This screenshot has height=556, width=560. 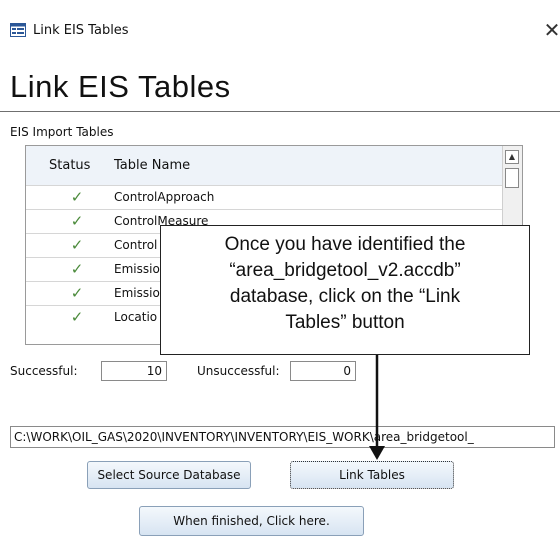 I want to click on header-divider, so click(x=280, y=111).